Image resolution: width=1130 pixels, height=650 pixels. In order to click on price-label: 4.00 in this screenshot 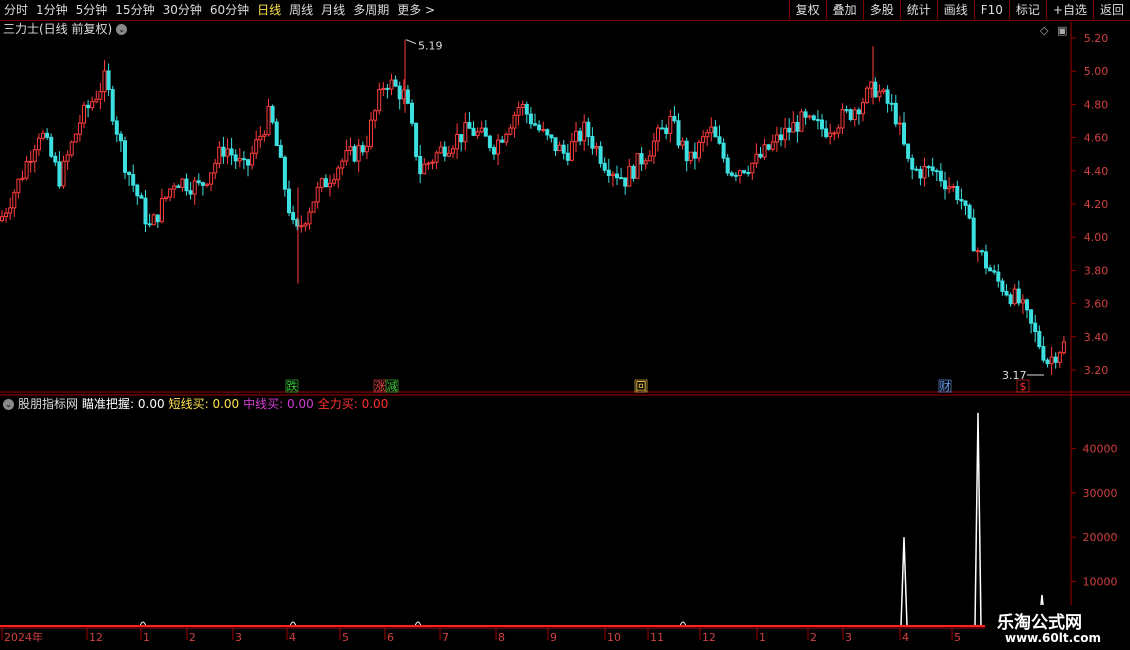, I will do `click(1096, 237)`.